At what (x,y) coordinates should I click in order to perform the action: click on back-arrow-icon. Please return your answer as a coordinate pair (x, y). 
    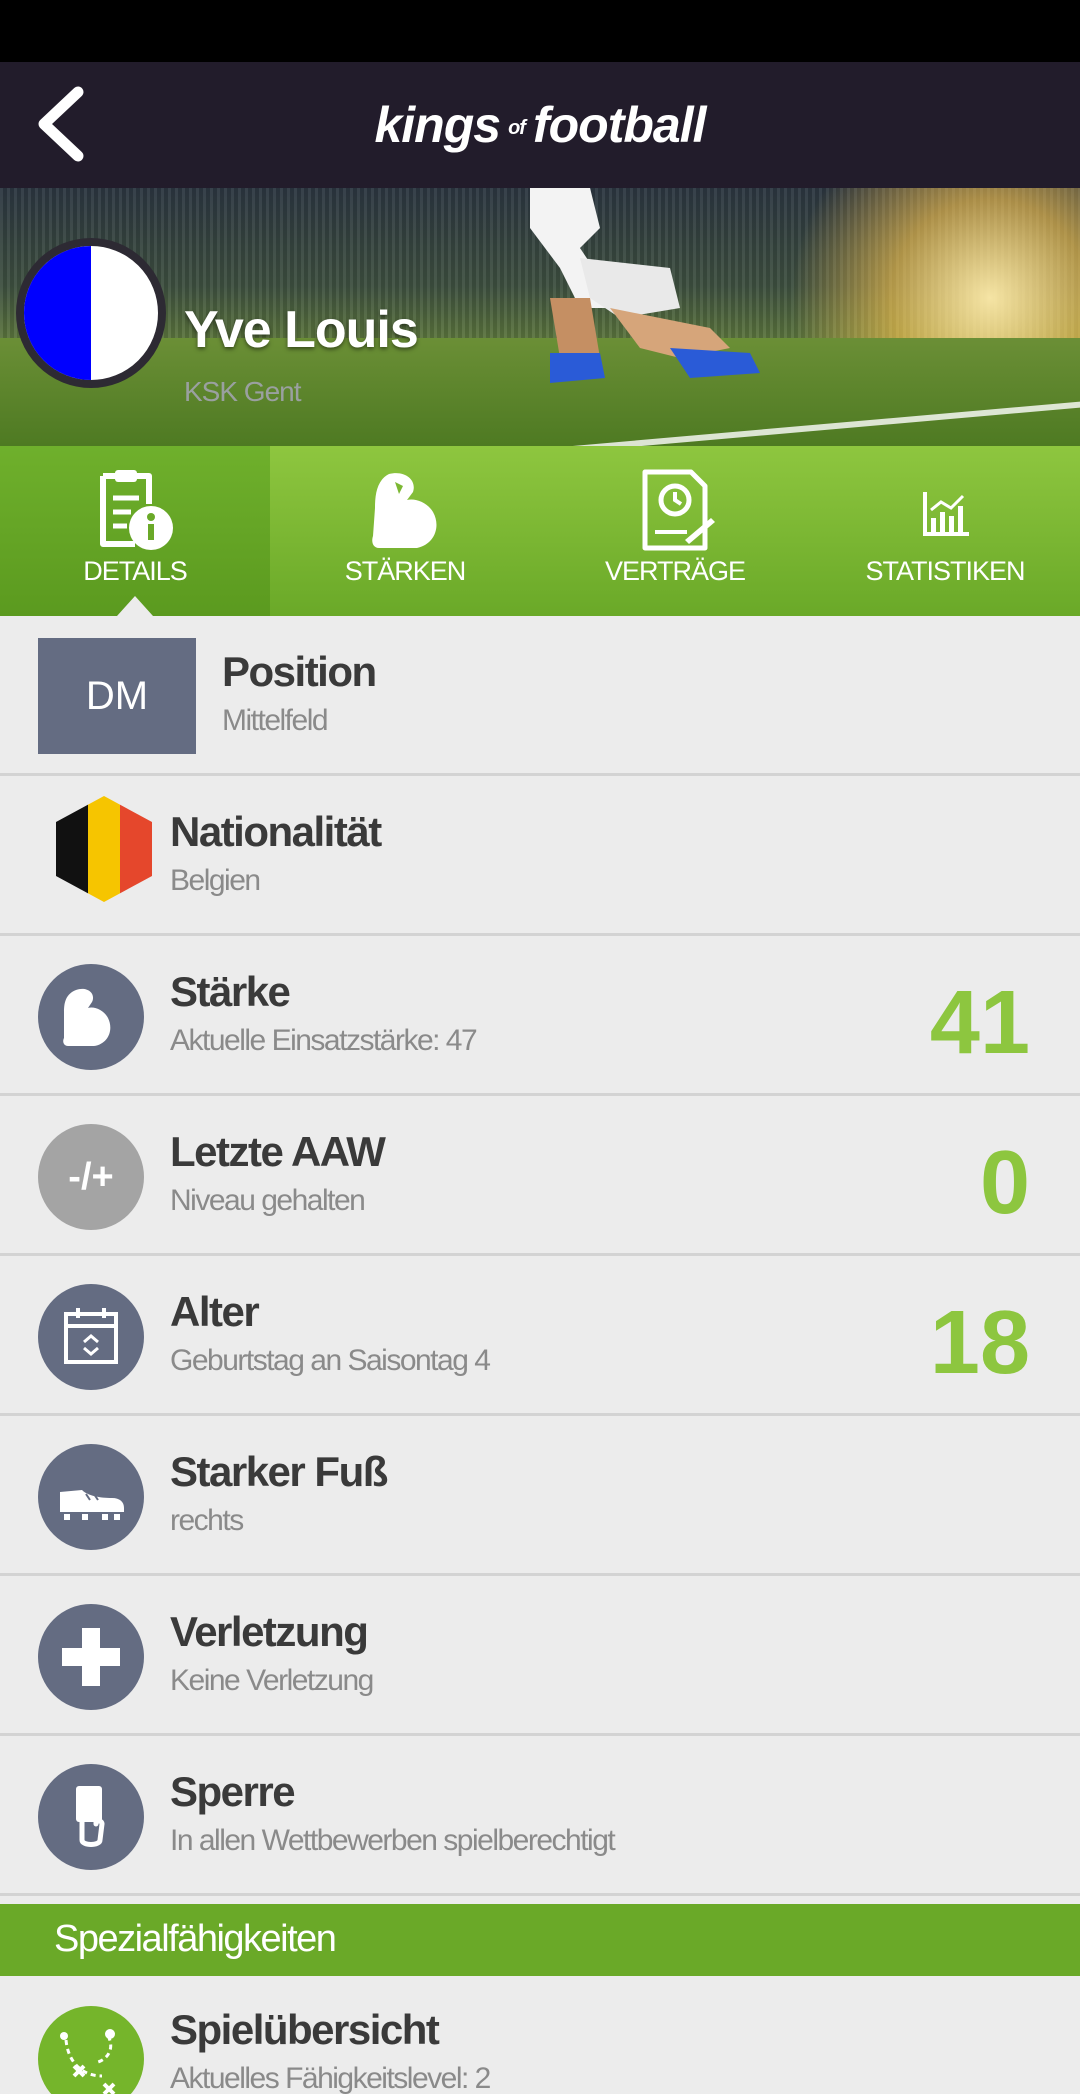
    Looking at the image, I should click on (61, 124).